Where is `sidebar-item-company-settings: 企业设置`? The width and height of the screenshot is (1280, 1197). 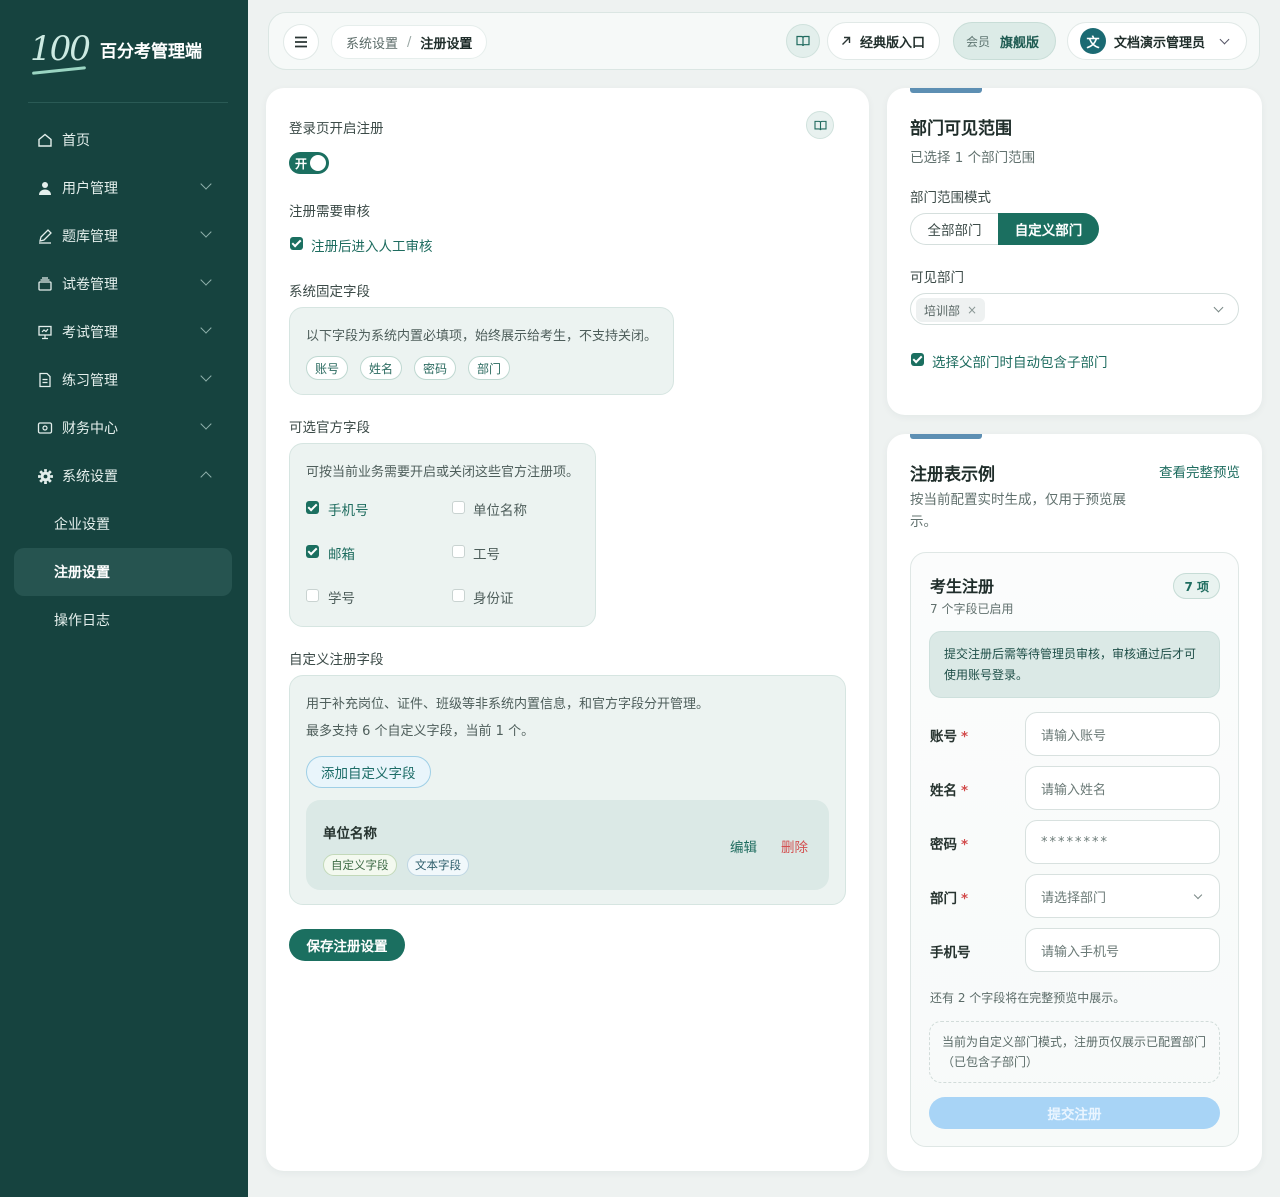
sidebar-item-company-settings: 企业设置 is located at coordinates (123, 524).